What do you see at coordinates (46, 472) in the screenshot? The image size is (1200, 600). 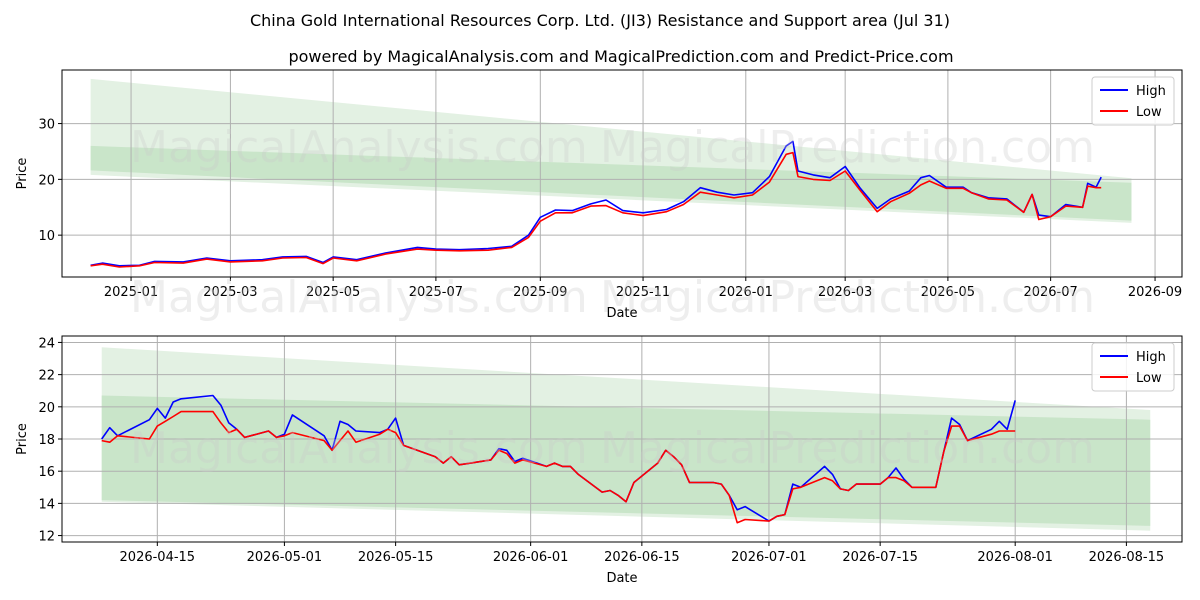 I see `y-tick-label: 16` at bounding box center [46, 472].